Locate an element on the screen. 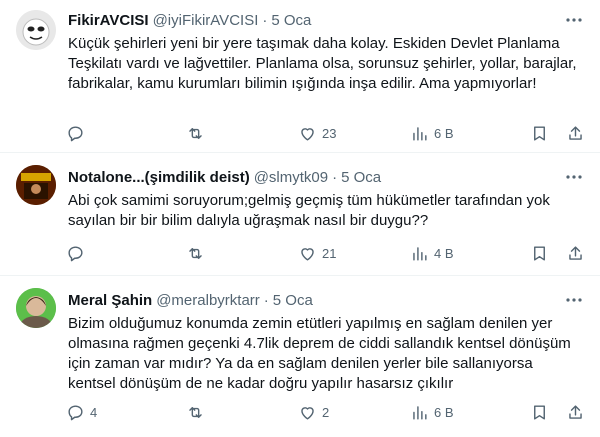 This screenshot has width=600, height=437. avatar-photo-icon is located at coordinates (36, 308).